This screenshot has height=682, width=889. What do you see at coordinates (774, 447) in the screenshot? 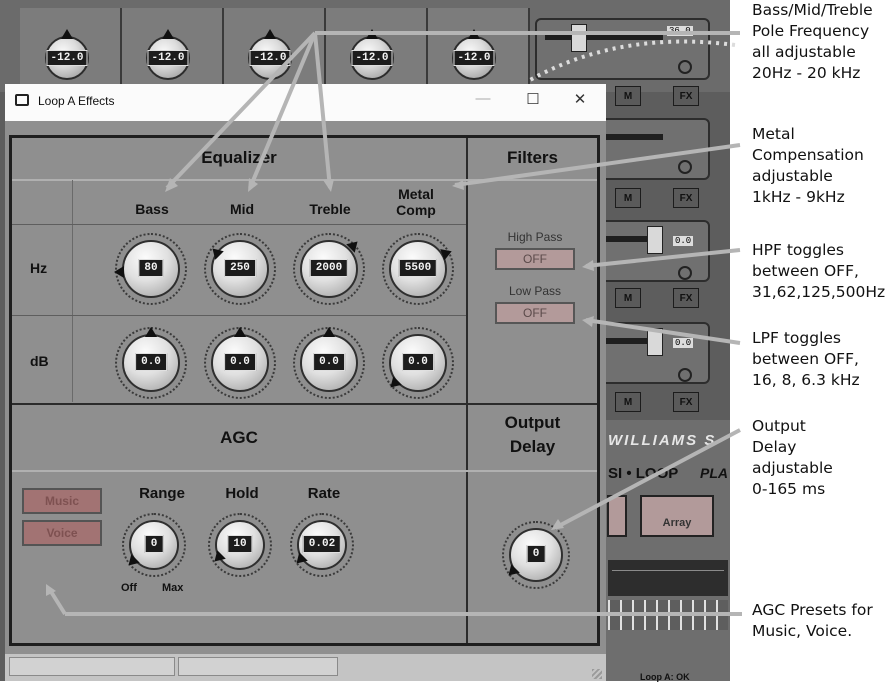
I see `annotation-line: Delay` at bounding box center [774, 447].